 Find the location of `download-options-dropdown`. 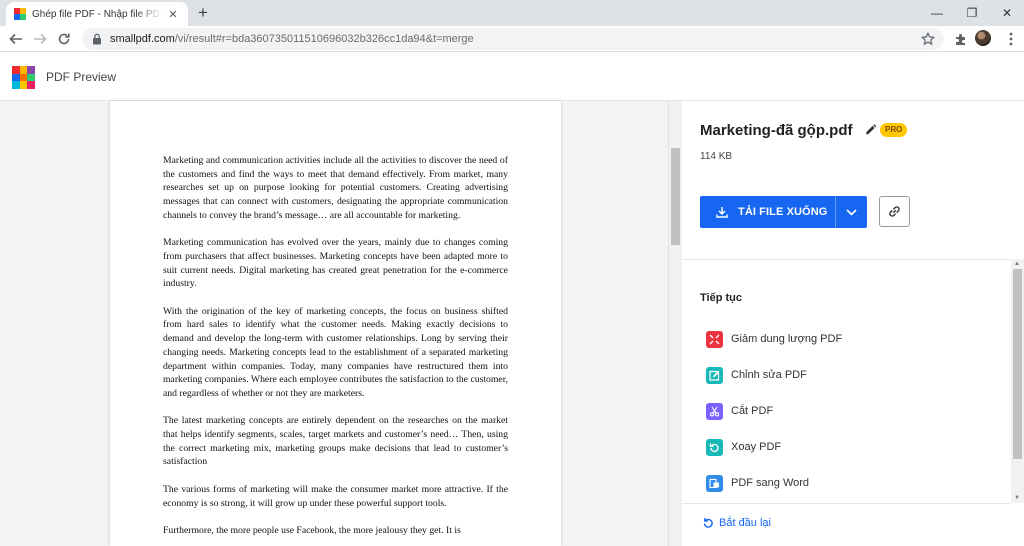

download-options-dropdown is located at coordinates (851, 212).